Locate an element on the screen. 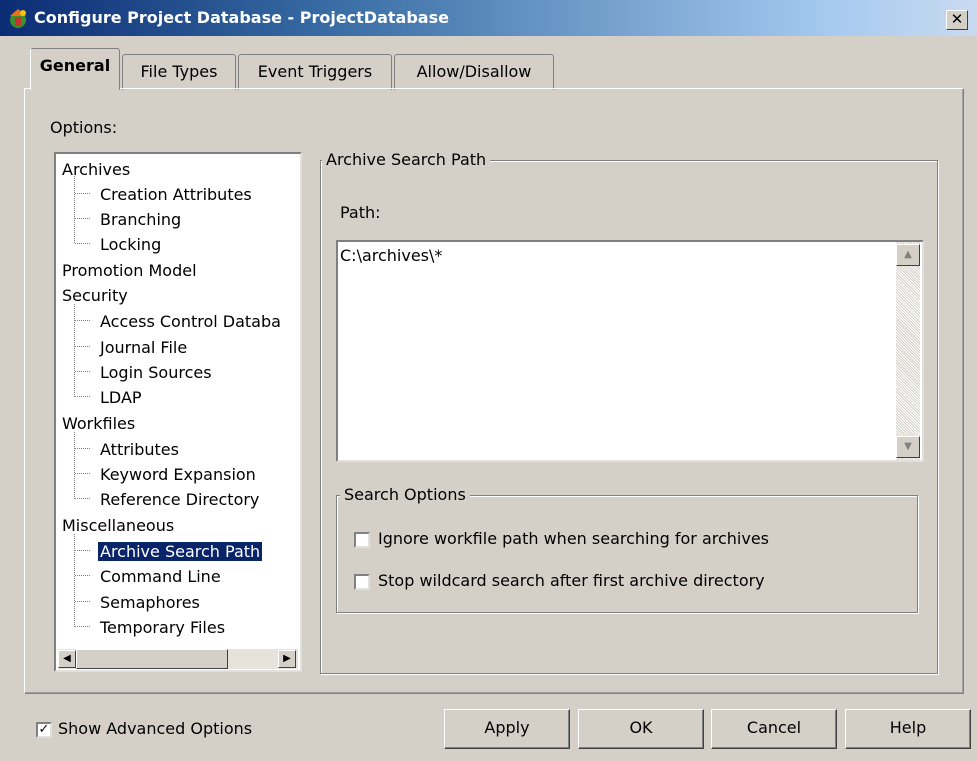 The width and height of the screenshot is (977, 761). close-button: ✕ is located at coordinates (957, 20).